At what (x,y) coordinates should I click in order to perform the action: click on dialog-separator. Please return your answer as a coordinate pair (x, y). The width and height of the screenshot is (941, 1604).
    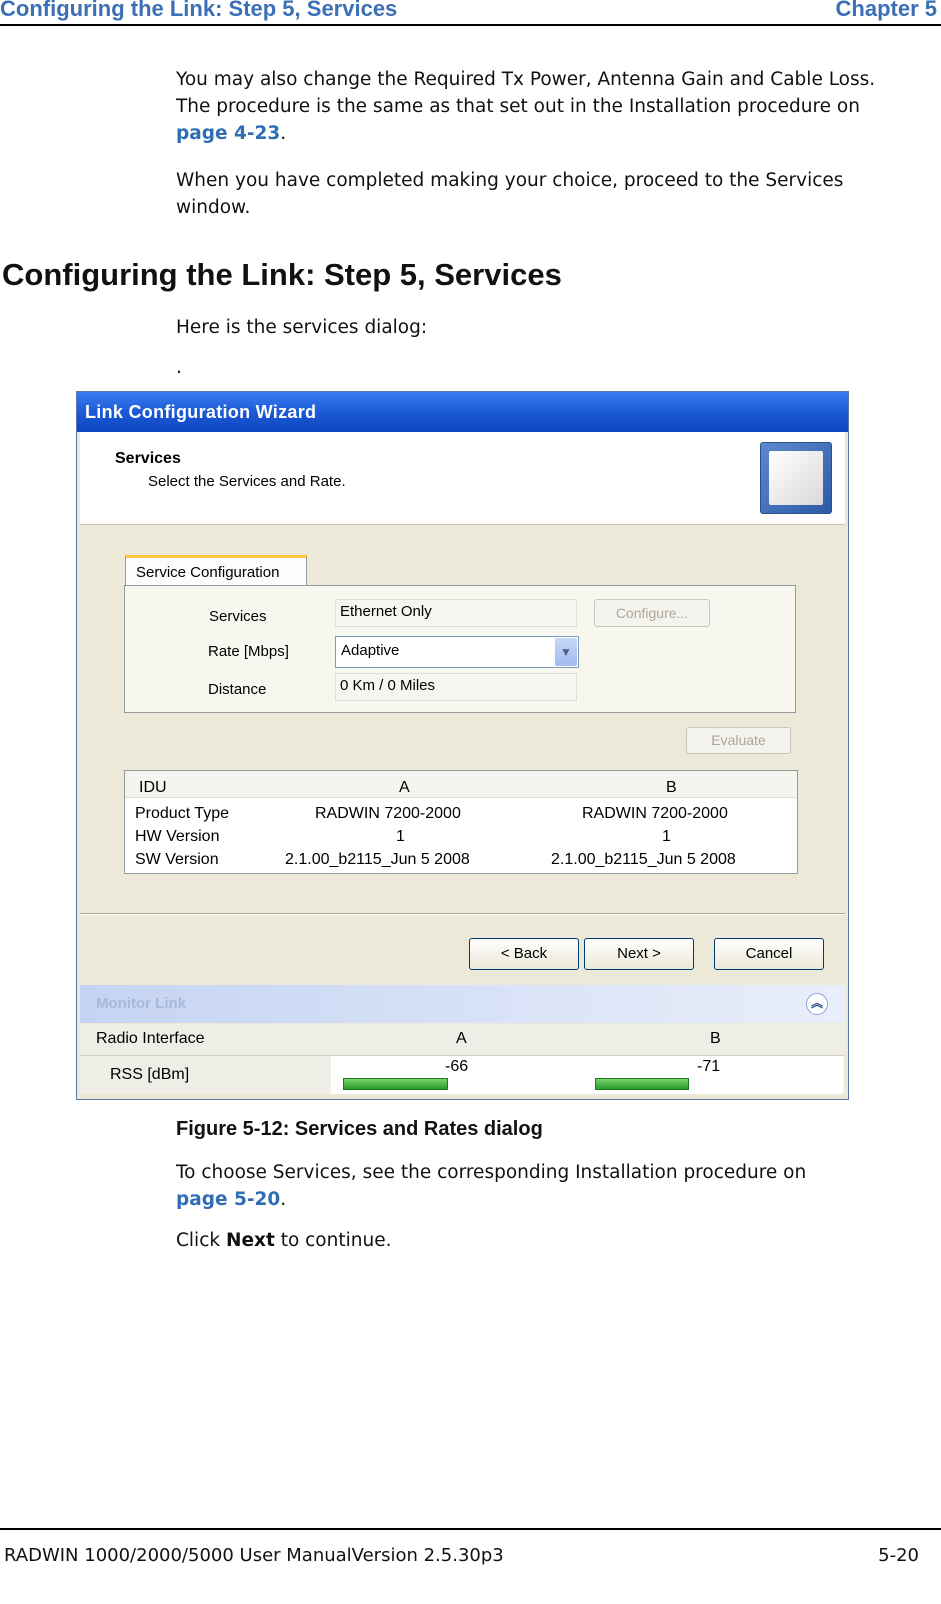
    Looking at the image, I should click on (462, 914).